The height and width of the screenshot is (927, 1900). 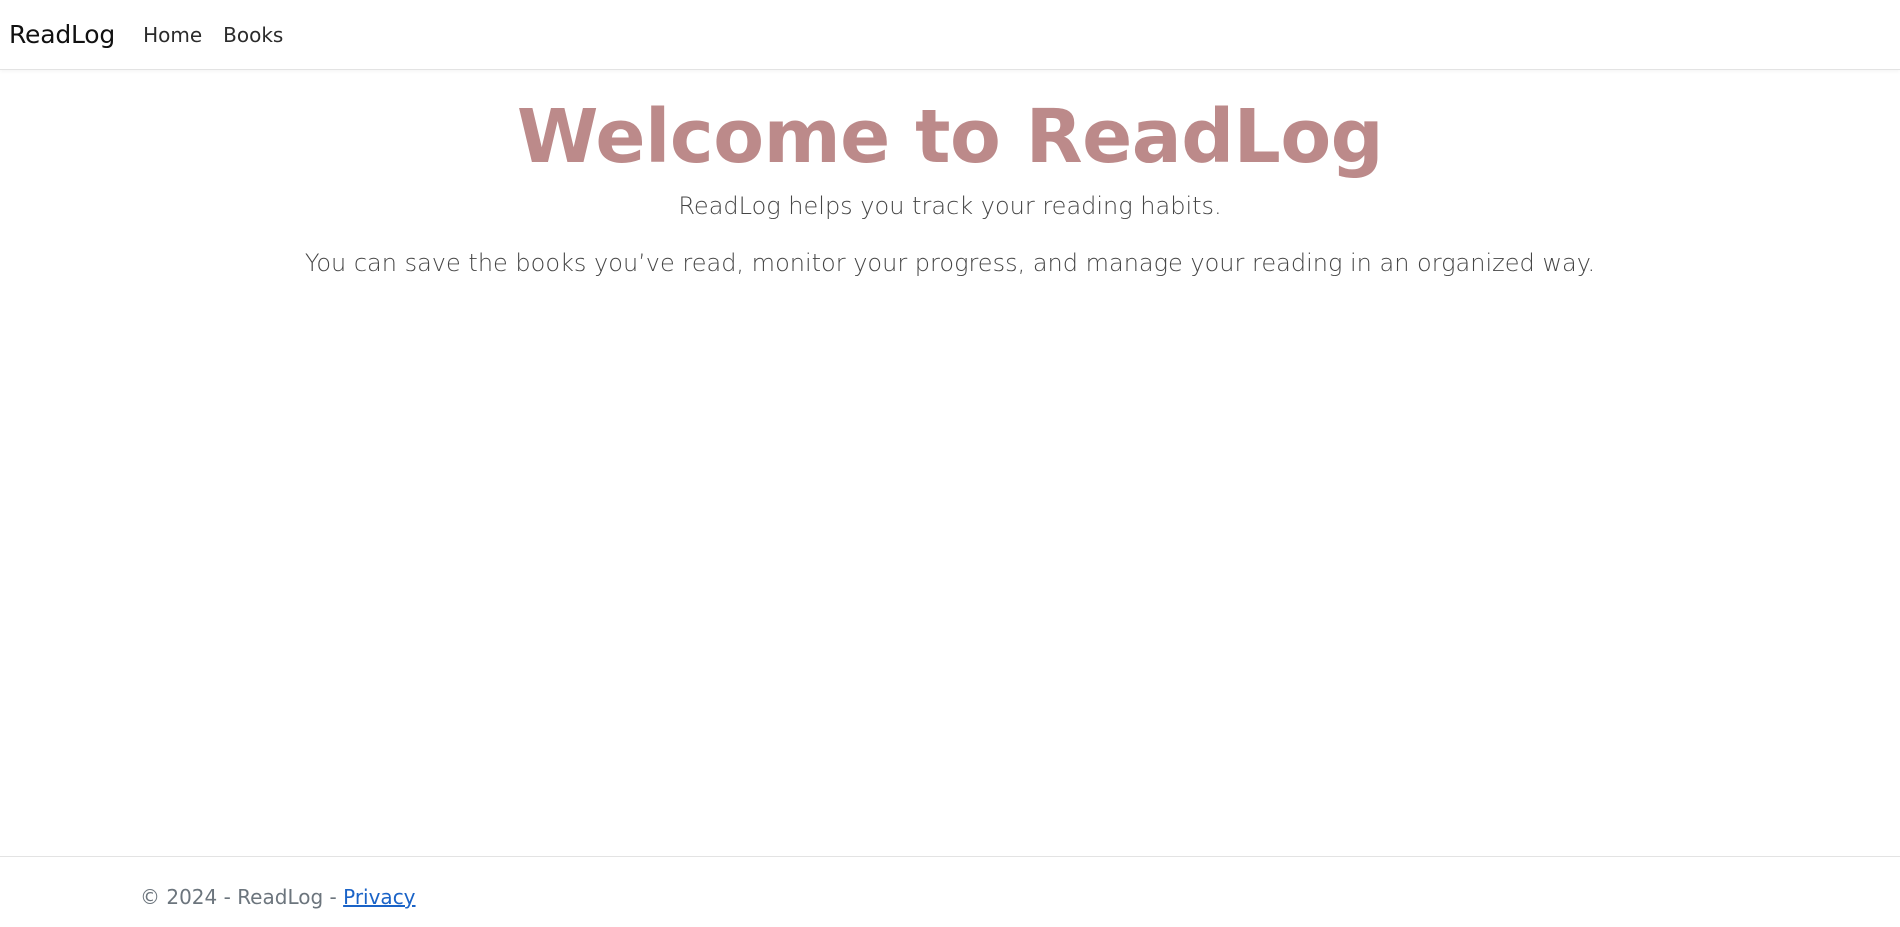 I want to click on nav-link-books: Books, so click(x=253, y=35).